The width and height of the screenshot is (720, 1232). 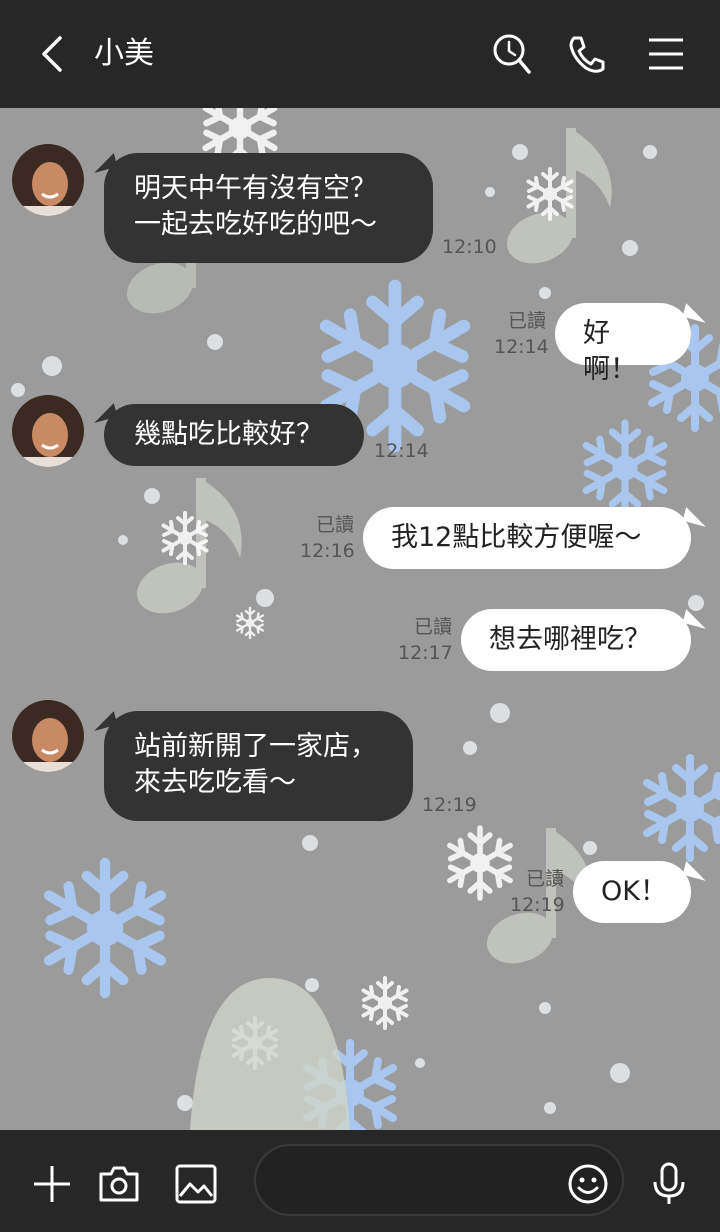 What do you see at coordinates (360, 1181) in the screenshot?
I see `input-bar` at bounding box center [360, 1181].